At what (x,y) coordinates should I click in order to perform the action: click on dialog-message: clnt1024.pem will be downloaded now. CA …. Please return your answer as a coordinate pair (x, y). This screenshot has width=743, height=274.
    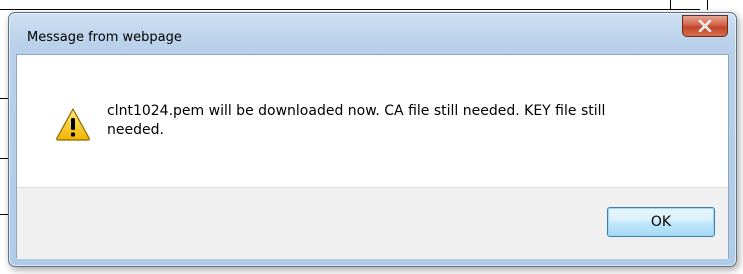
    Looking at the image, I should click on (407, 121).